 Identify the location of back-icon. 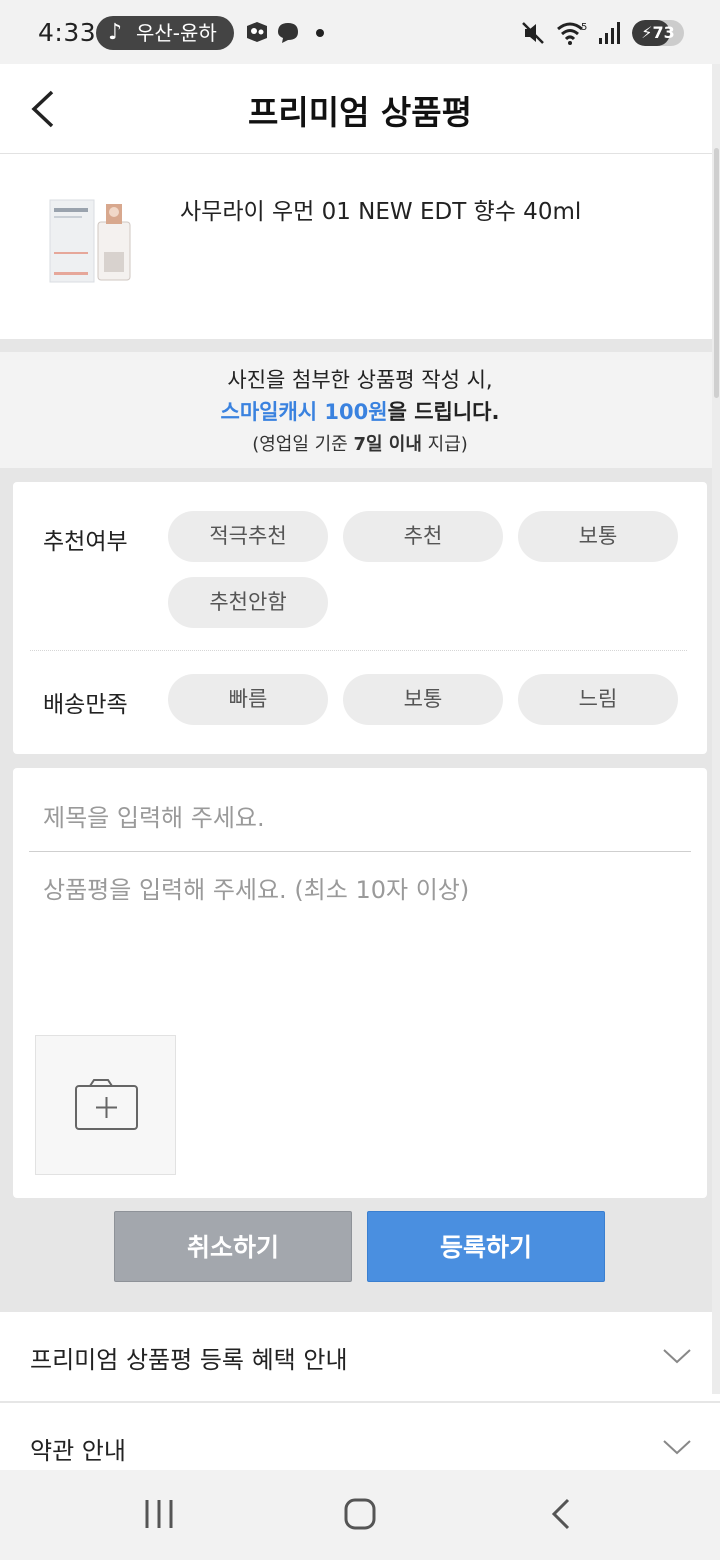
(562, 1514).